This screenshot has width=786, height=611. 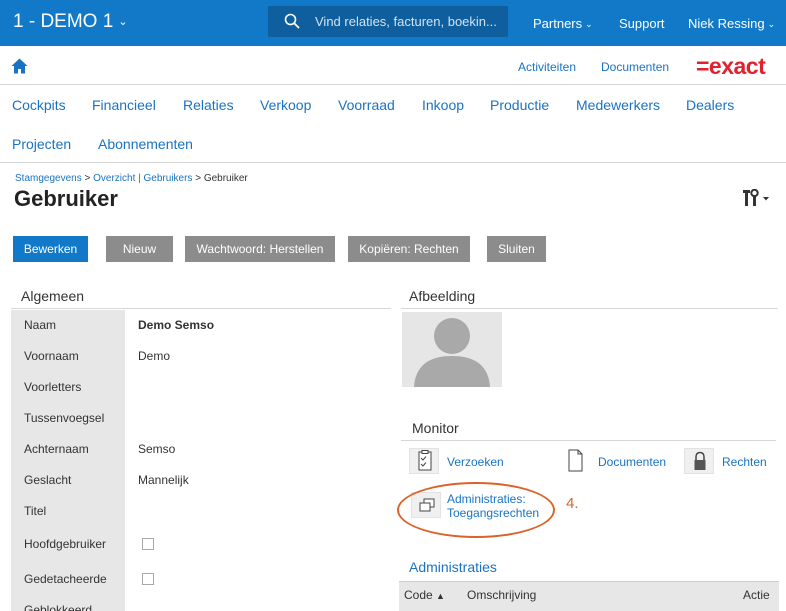 I want to click on field-label-titel: Titel, so click(x=35, y=511).